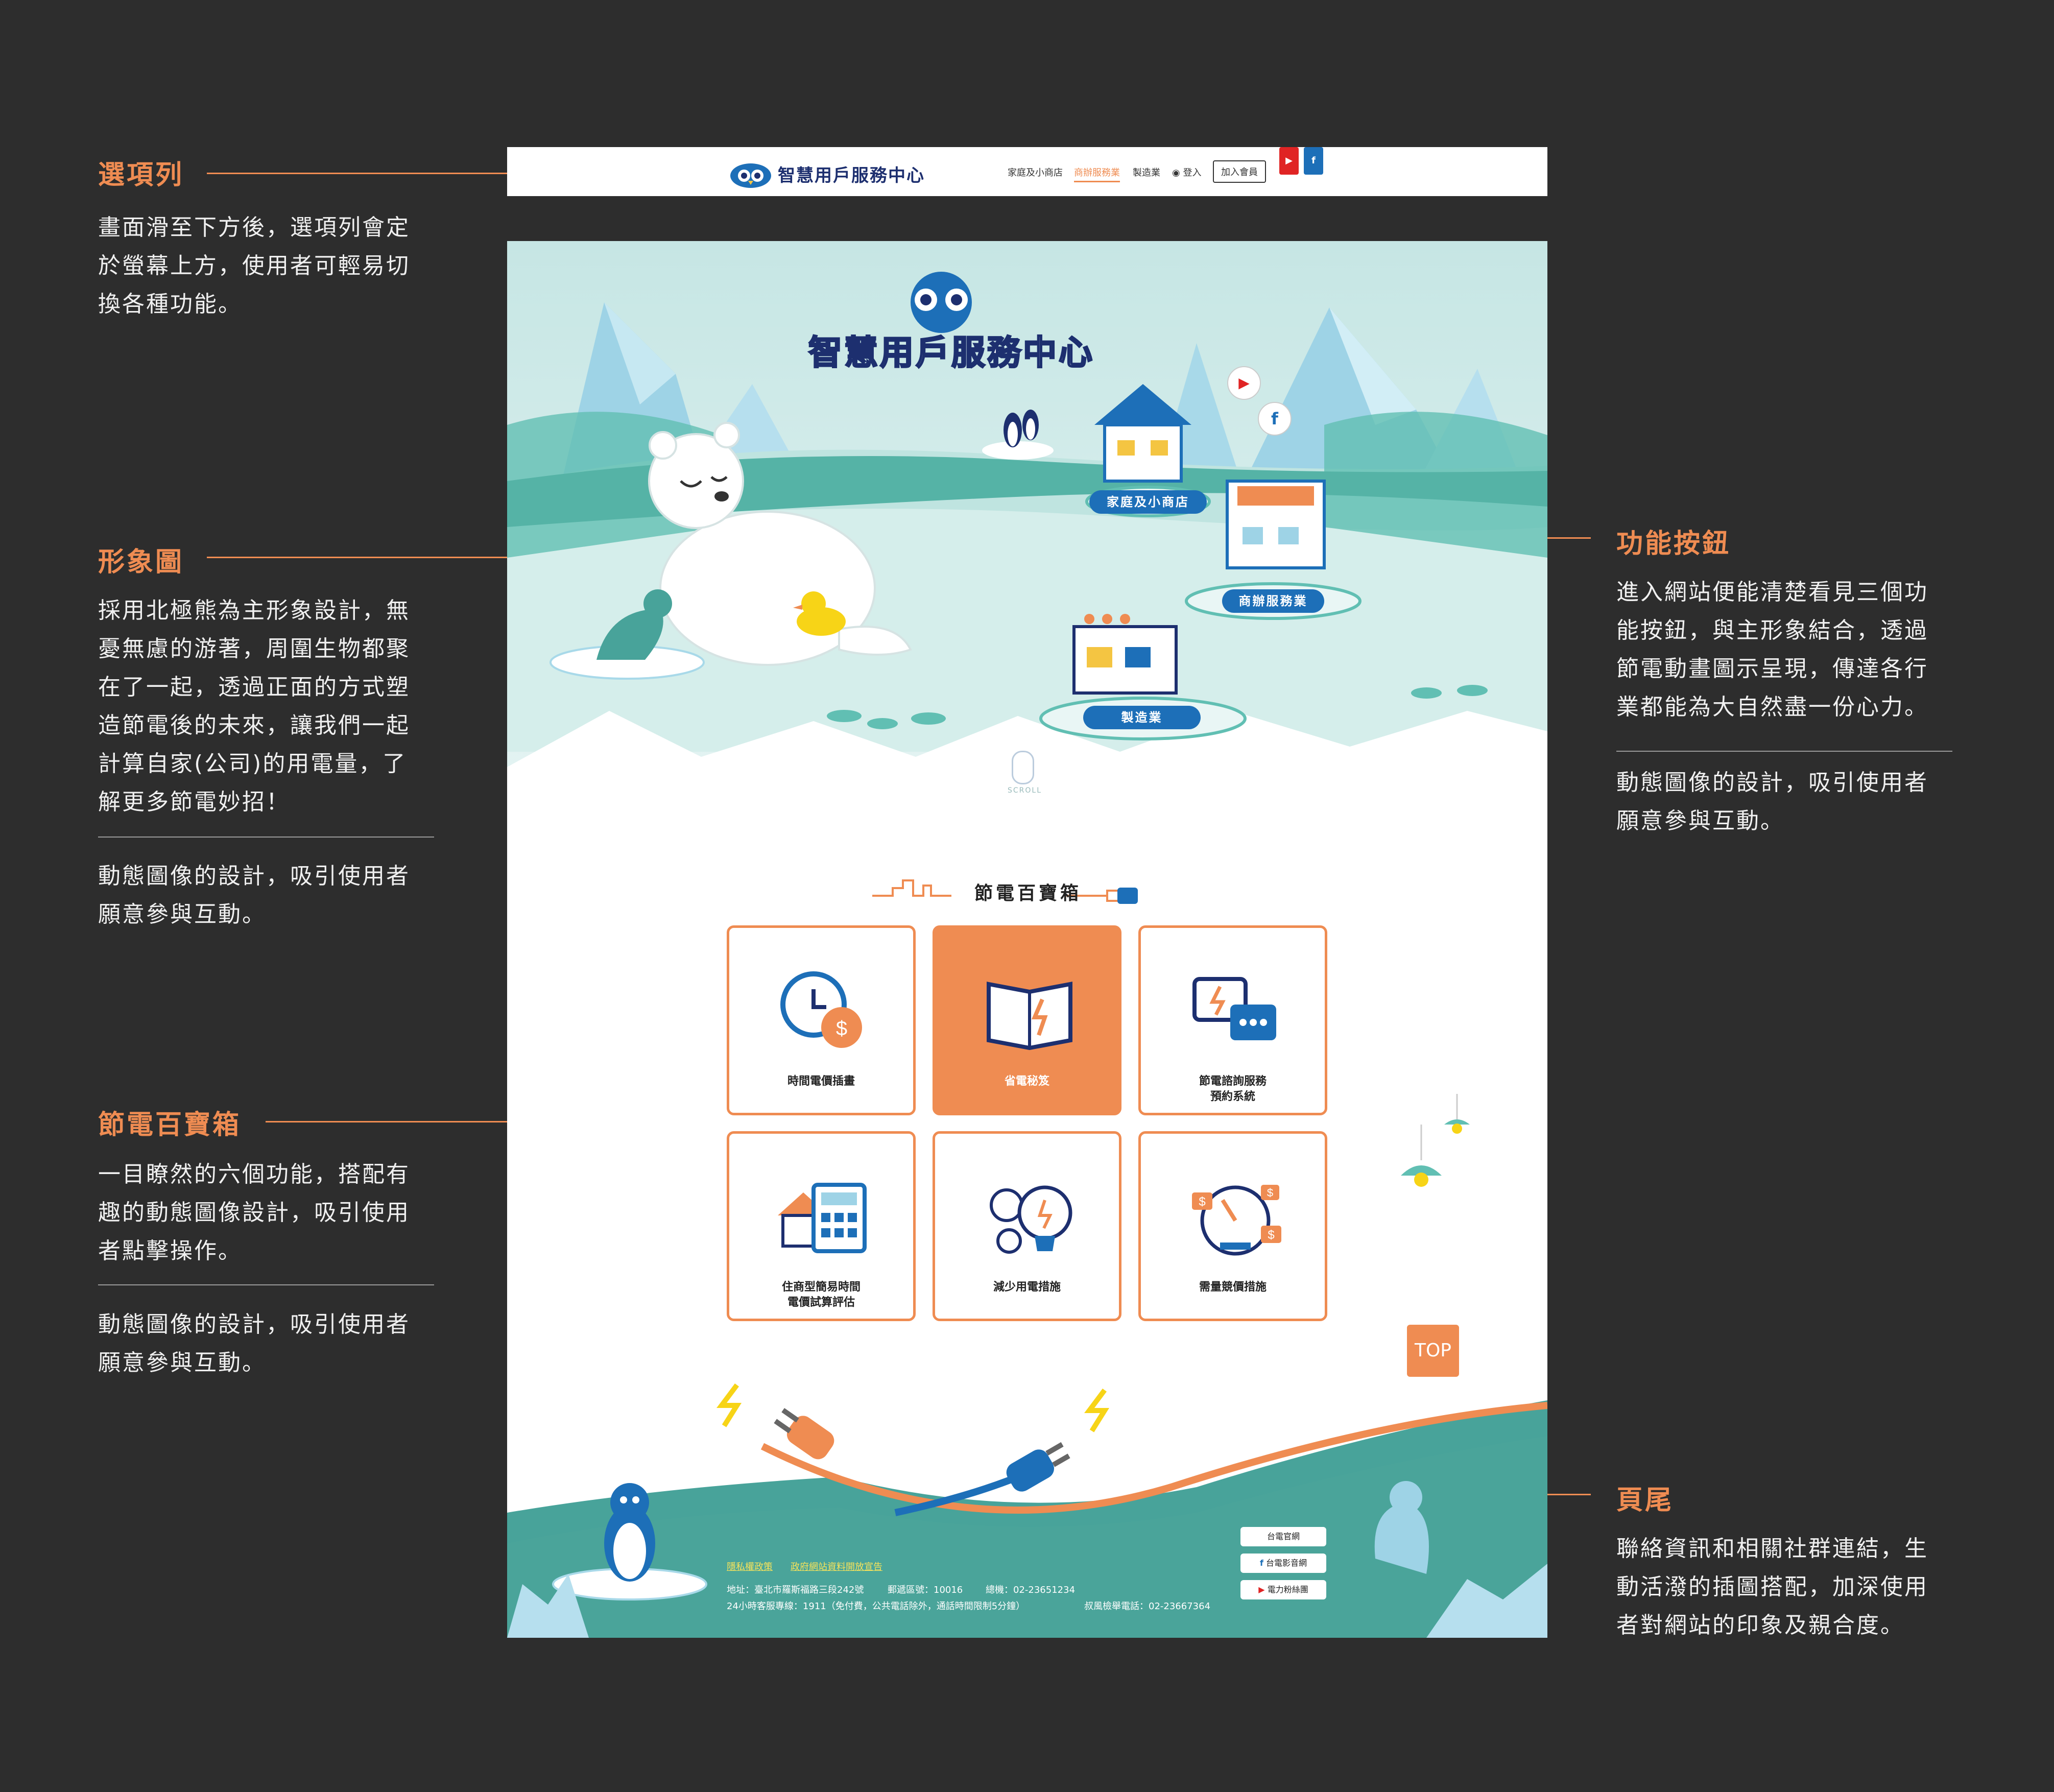 The width and height of the screenshot is (2054, 1792). I want to click on tool-card-saving-guide: 省電秘笈, so click(1027, 1020).